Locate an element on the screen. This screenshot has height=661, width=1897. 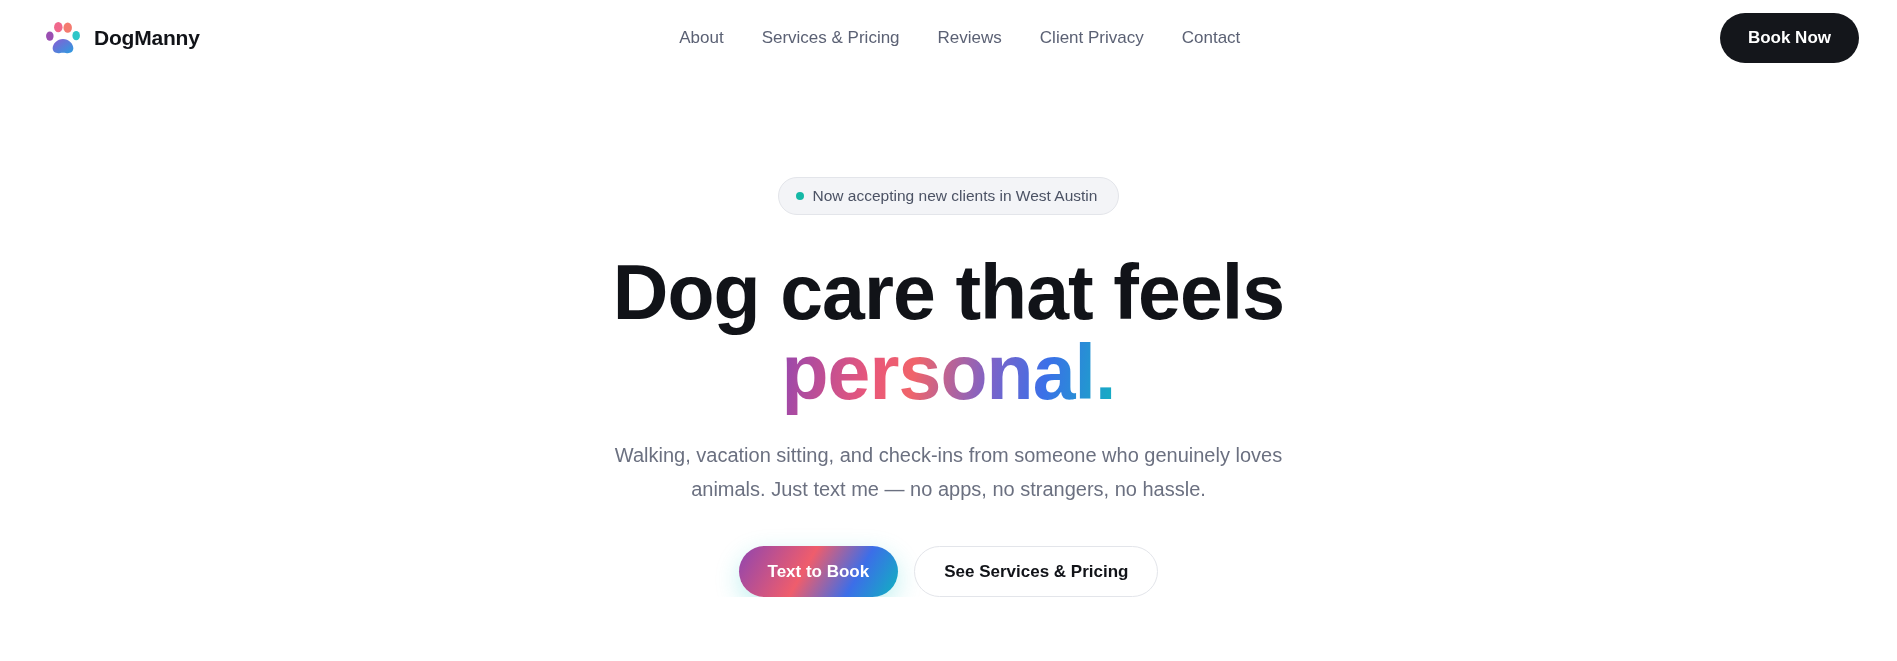
nav-link: Contact is located at coordinates (1211, 37).